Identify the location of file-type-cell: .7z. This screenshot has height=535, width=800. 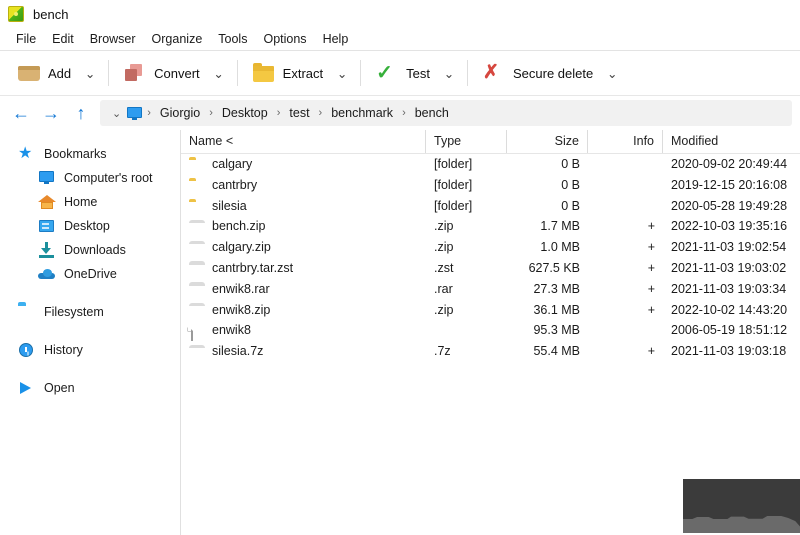
(442, 351).